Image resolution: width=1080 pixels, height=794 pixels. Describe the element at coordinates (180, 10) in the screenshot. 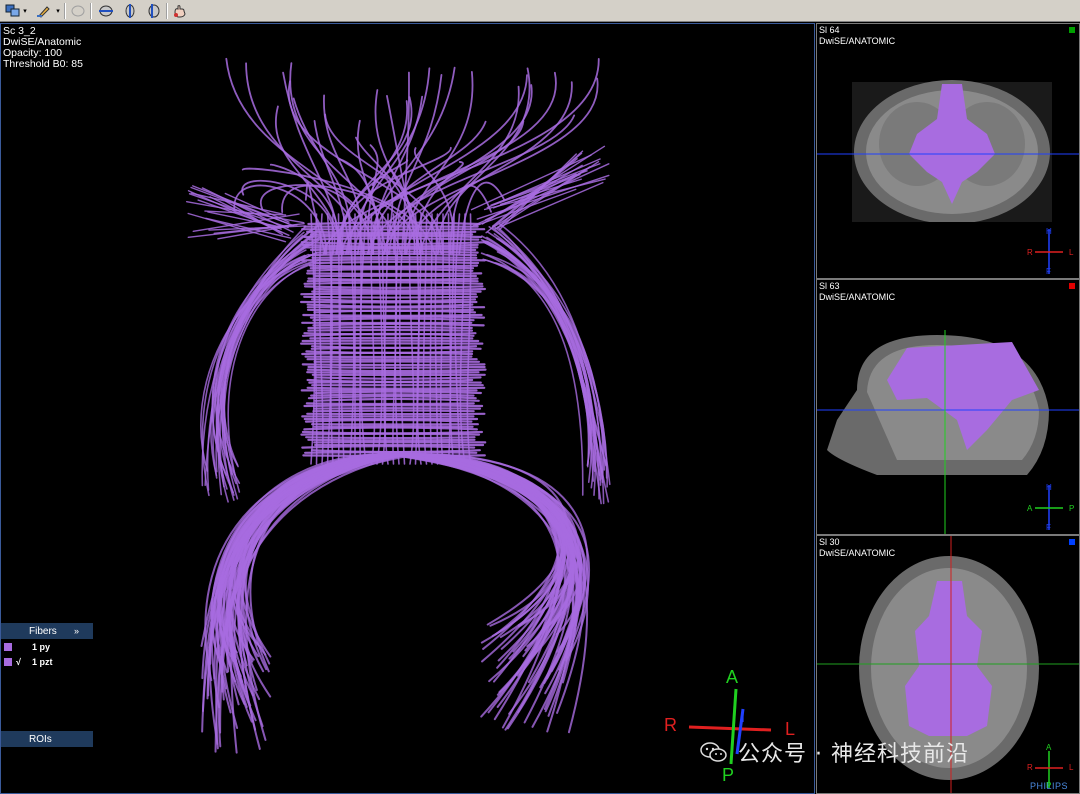

I see `hand-icon` at that location.